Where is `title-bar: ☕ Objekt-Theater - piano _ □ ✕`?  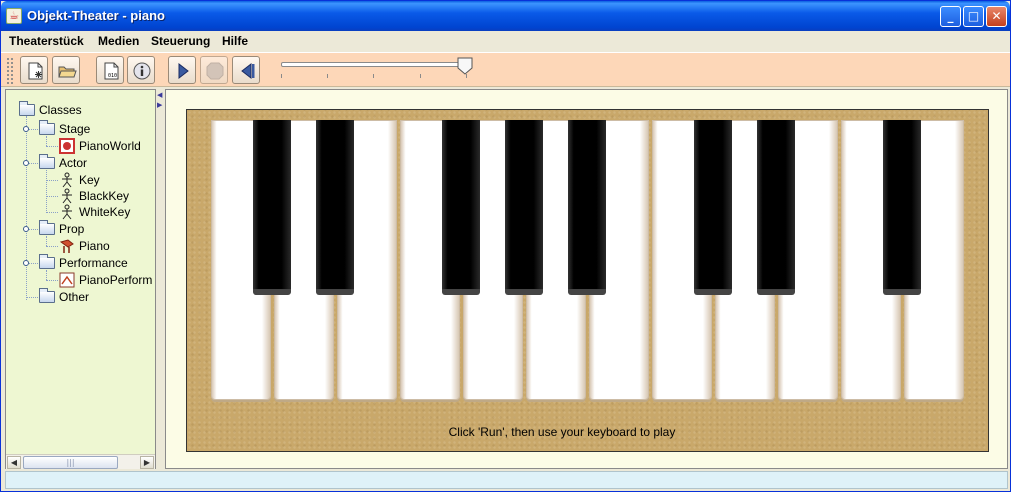
title-bar: ☕ Objekt-Theater - piano _ □ ✕ is located at coordinates (505, 16).